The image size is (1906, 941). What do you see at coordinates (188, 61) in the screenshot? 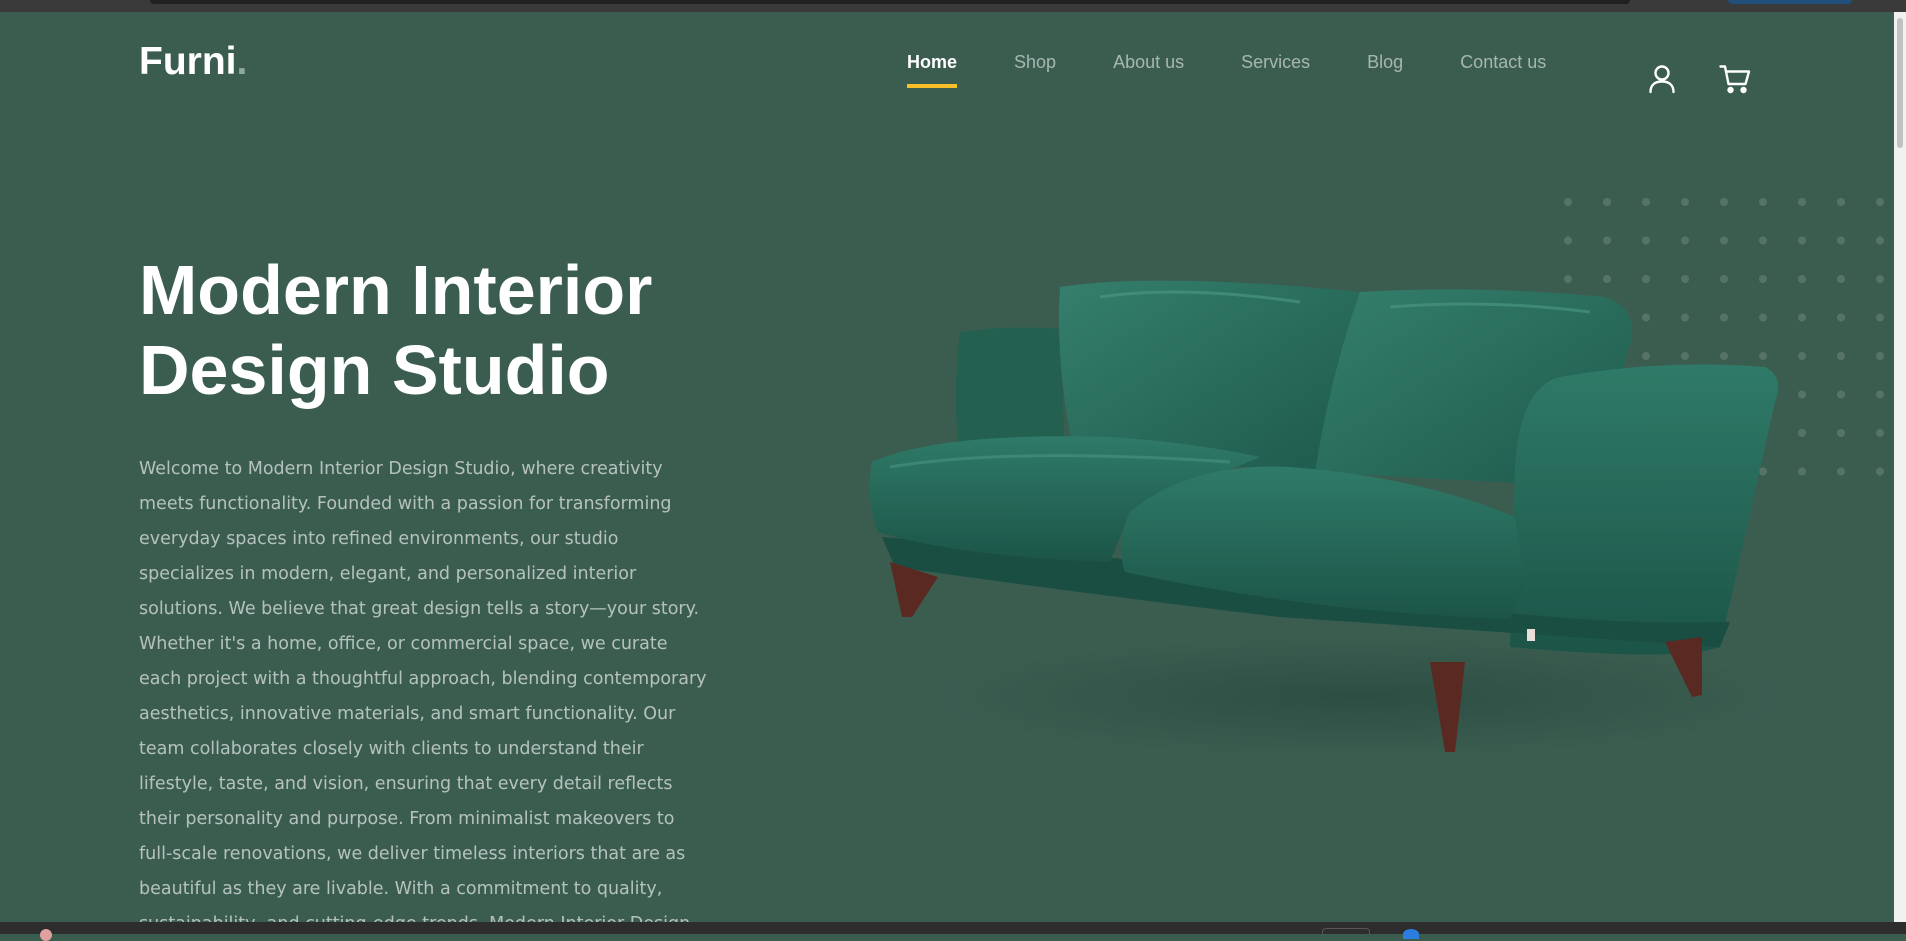
I see `brand-name: Furni` at bounding box center [188, 61].